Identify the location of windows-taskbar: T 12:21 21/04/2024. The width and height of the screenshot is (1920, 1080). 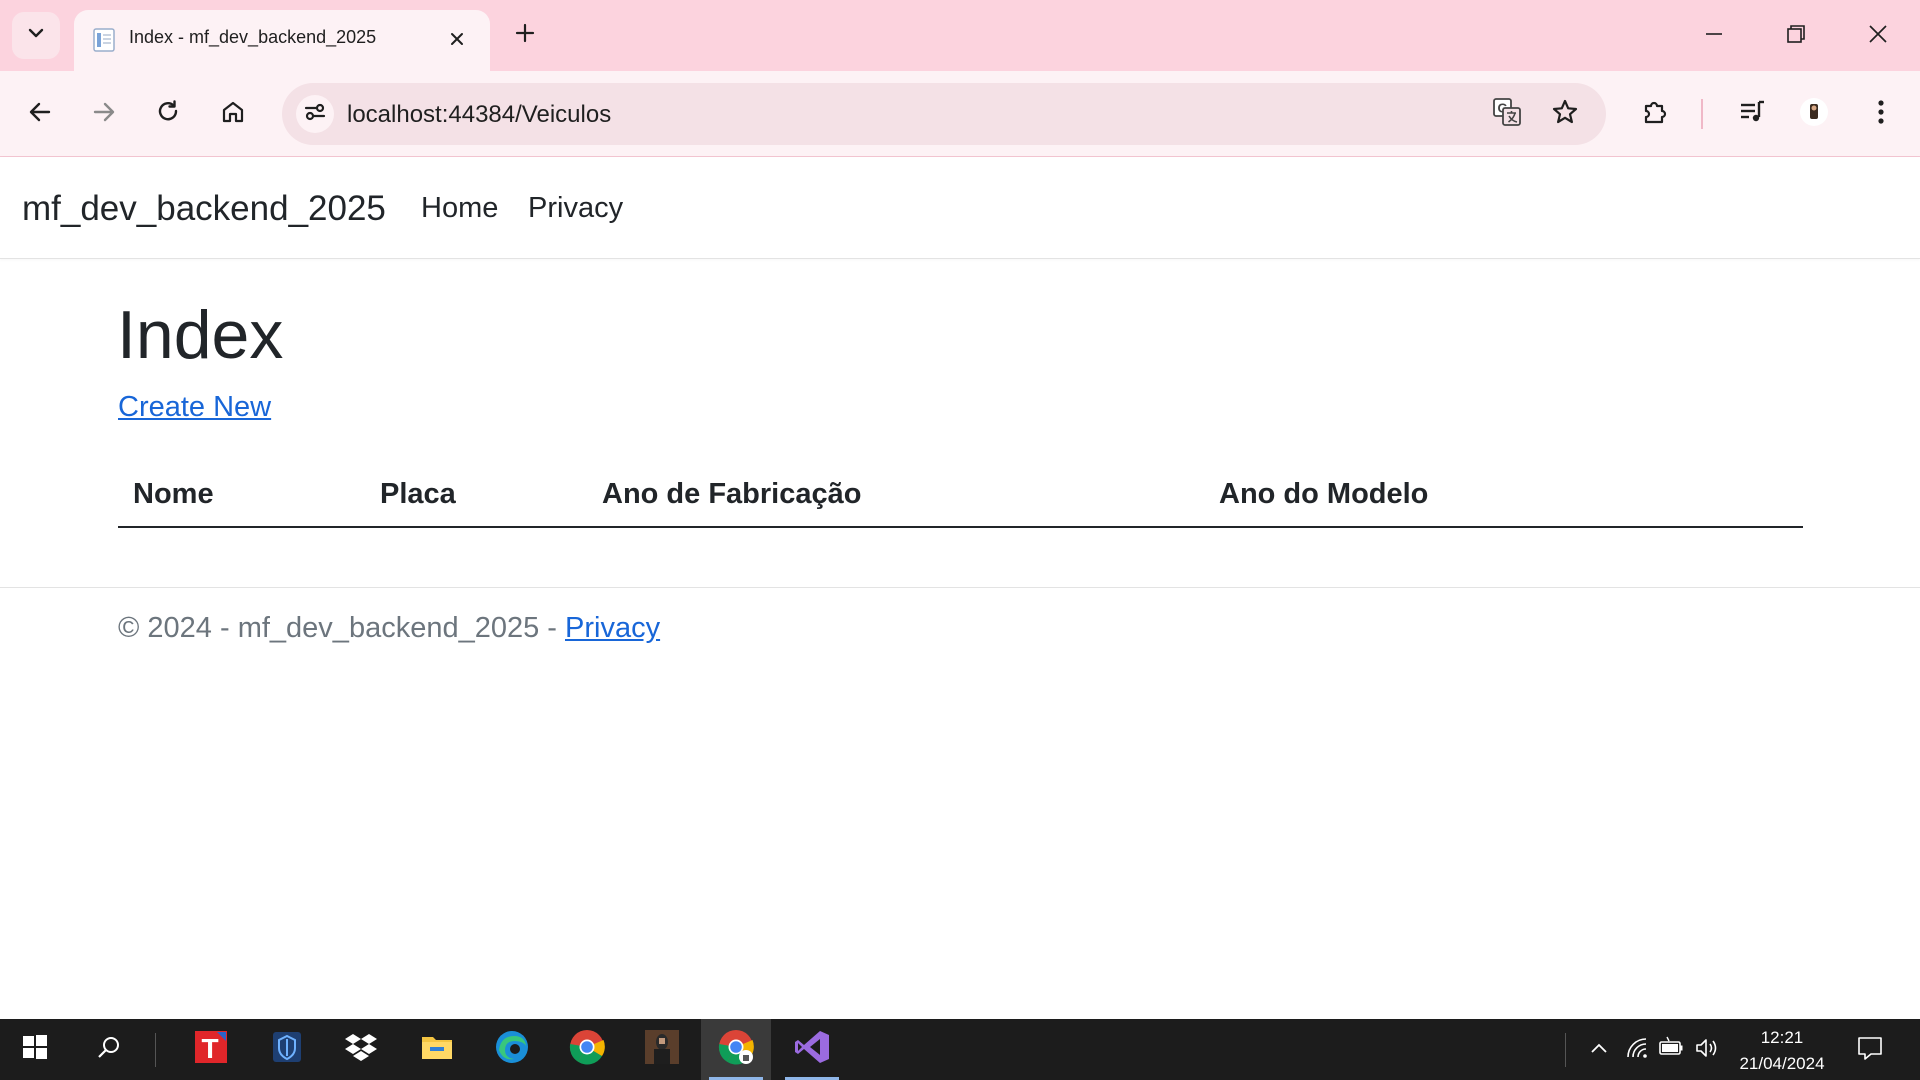
(960, 1049).